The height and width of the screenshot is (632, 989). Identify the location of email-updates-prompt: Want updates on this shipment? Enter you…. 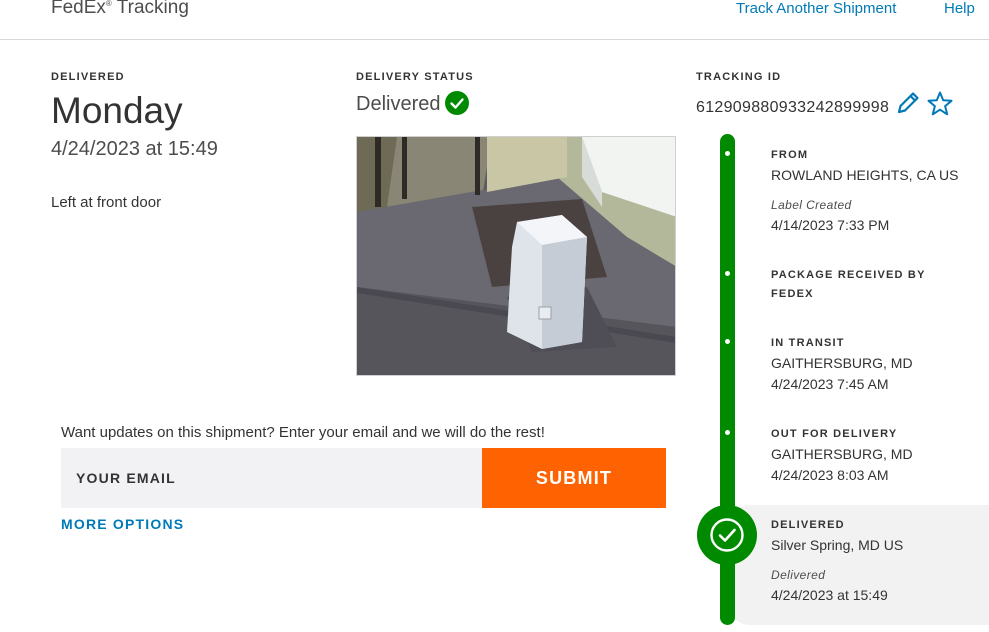
(303, 432).